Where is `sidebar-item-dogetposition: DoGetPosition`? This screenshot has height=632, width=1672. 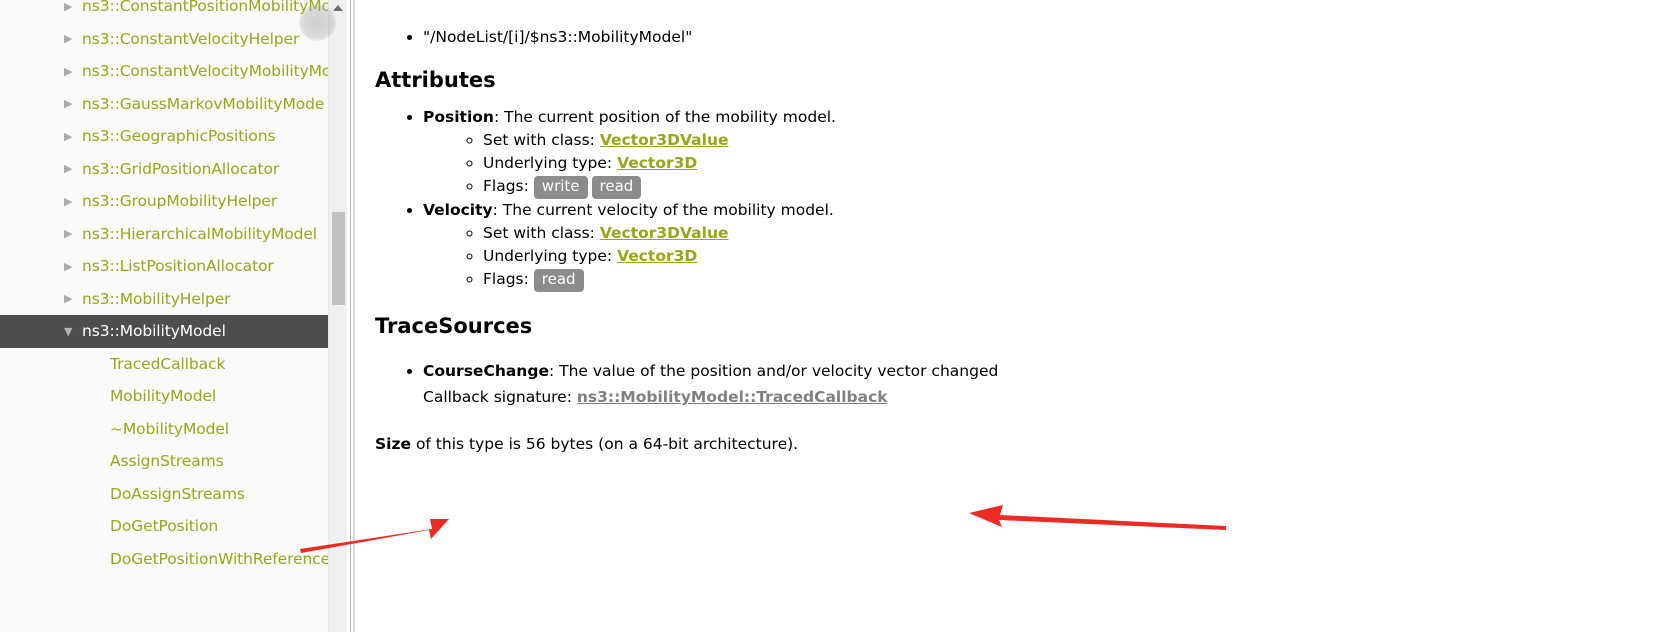
sidebar-item-dogetposition: DoGetPosition is located at coordinates (173, 526).